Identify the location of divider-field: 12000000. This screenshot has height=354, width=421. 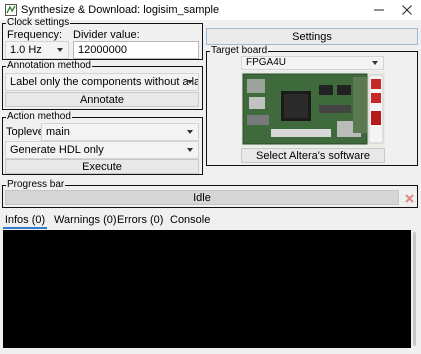
(136, 50).